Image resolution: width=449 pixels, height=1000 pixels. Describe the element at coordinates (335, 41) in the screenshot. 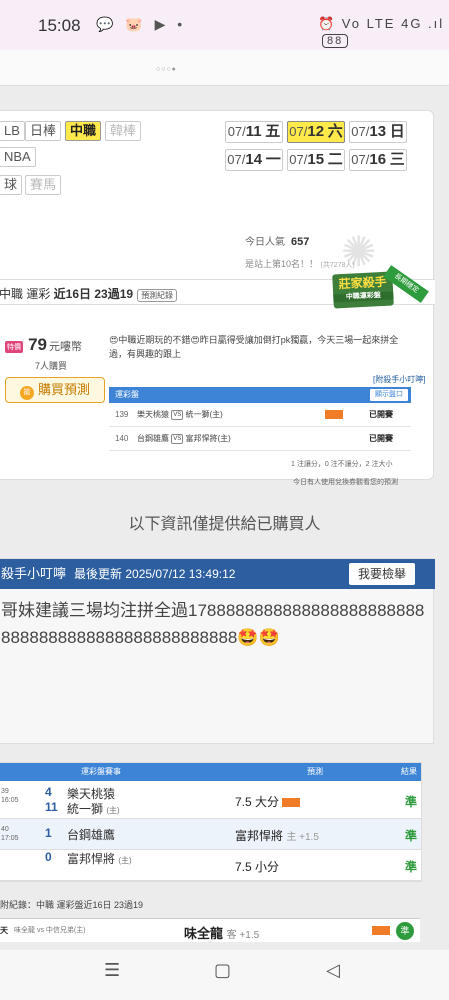

I see `battery-icon: 88` at that location.